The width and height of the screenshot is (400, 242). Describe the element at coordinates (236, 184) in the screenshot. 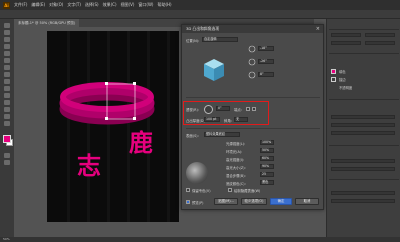

I see `shading-color-label: 底纹颜色(C):` at that location.